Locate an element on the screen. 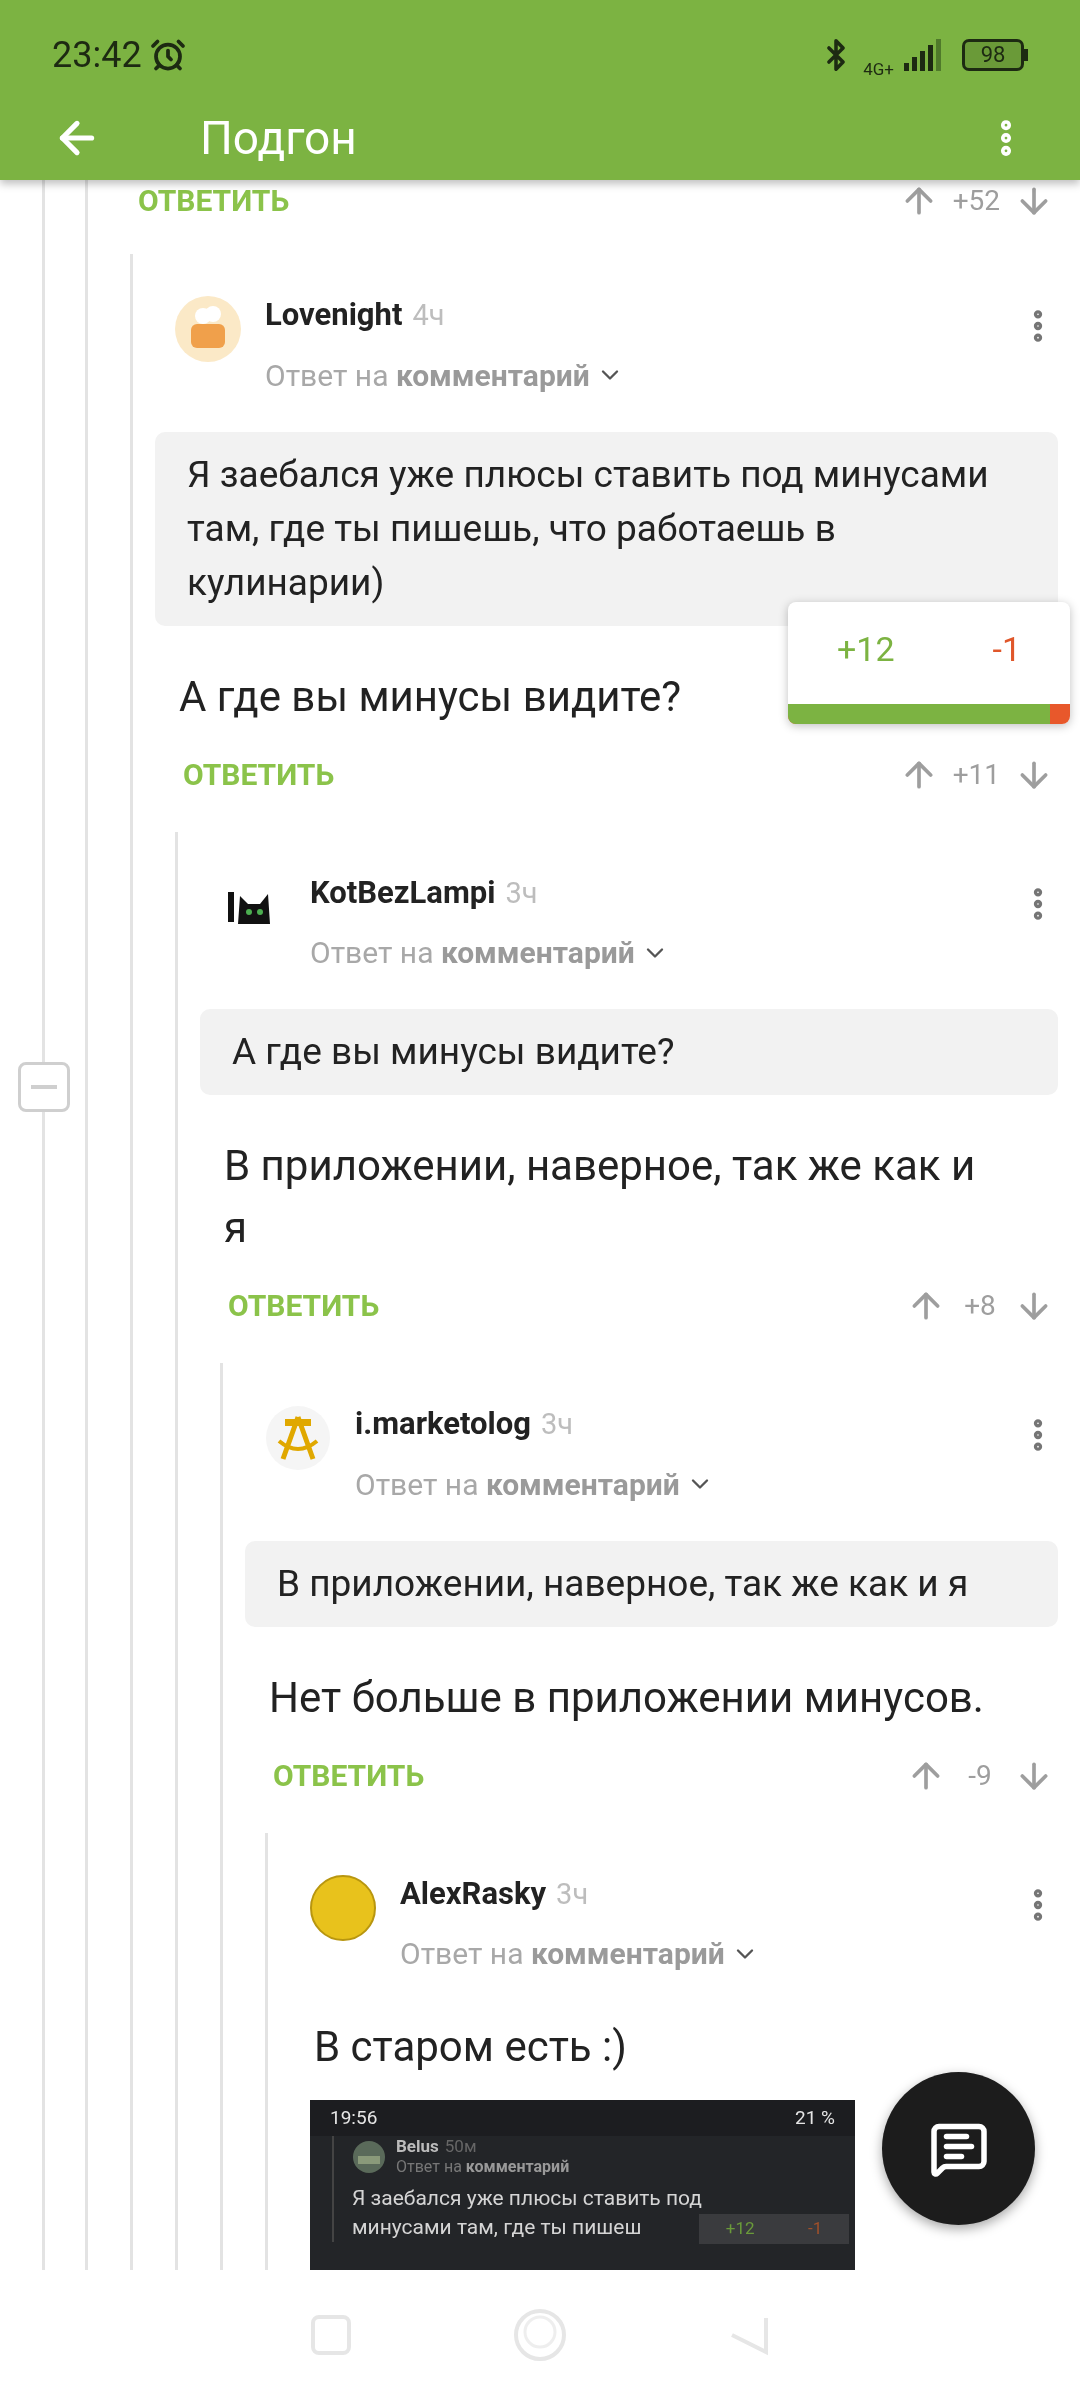 The image size is (1080, 2400). signal-icon is located at coordinates (924, 55).